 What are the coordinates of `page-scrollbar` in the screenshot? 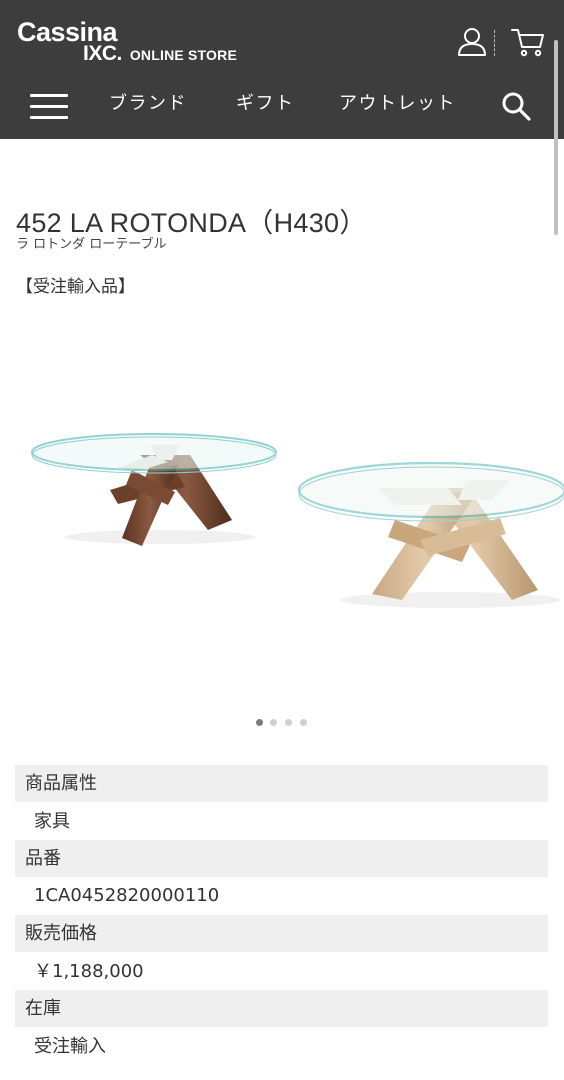 It's located at (556, 137).